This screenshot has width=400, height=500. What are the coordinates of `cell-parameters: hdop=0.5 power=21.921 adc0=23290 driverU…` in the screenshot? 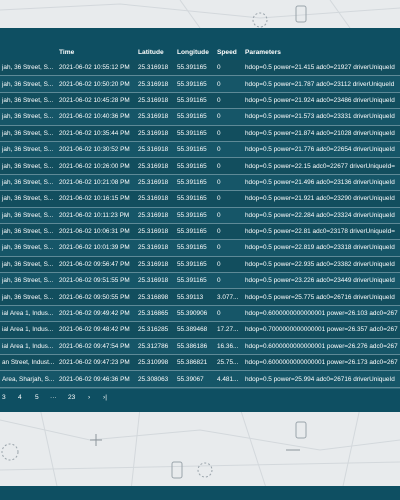 It's located at (321, 199).